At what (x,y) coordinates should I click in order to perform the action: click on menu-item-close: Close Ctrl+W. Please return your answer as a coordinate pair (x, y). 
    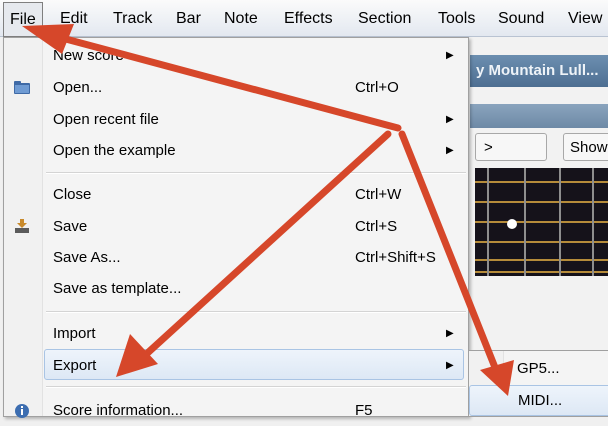
    Looking at the image, I should click on (236, 194).